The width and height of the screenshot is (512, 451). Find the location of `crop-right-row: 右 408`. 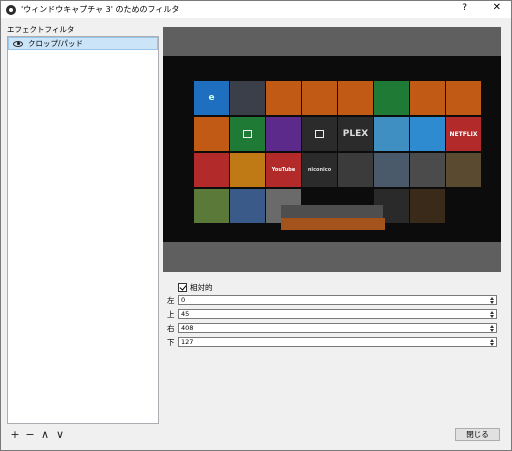

crop-right-row: 右 408 is located at coordinates (332, 328).